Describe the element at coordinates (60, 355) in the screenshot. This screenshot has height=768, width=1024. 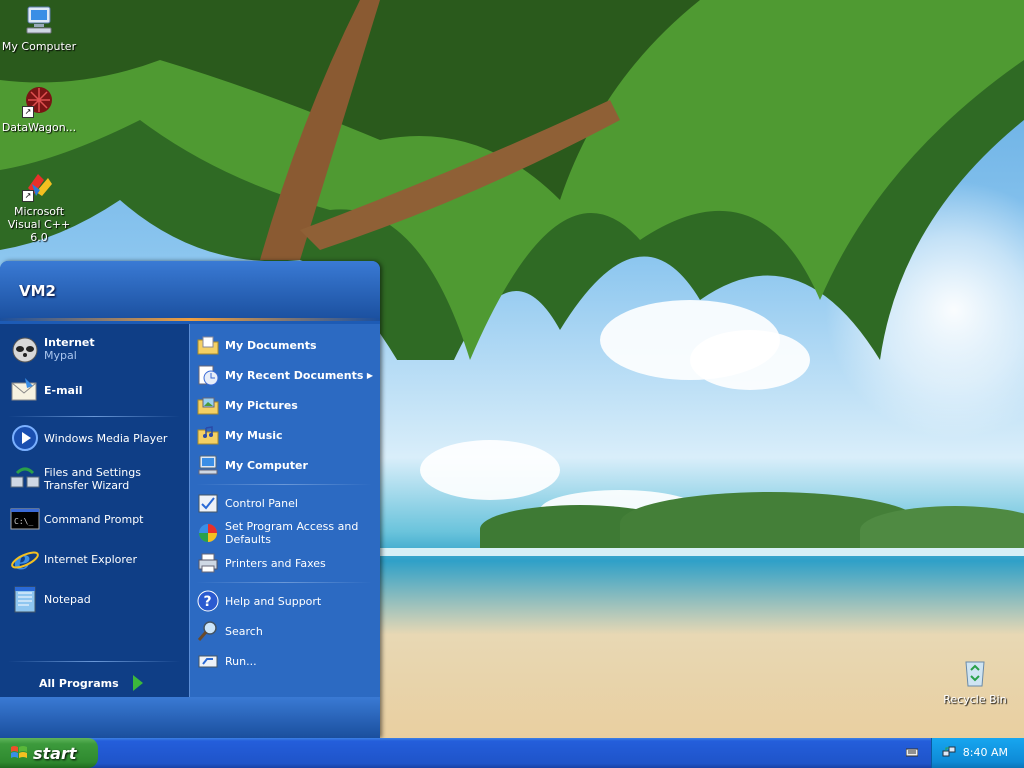
I see `pinned-item-subtitle: Mypal` at that location.